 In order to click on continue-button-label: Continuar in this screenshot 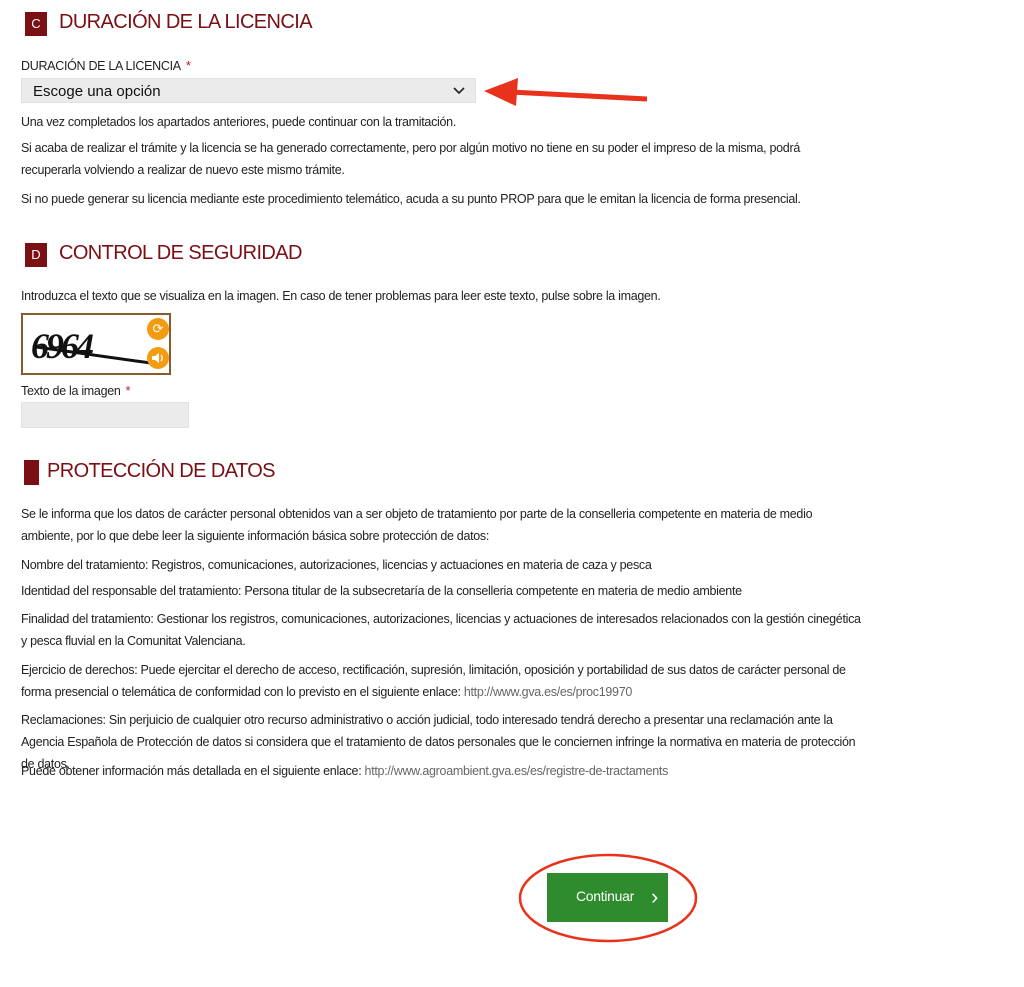, I will do `click(605, 896)`.